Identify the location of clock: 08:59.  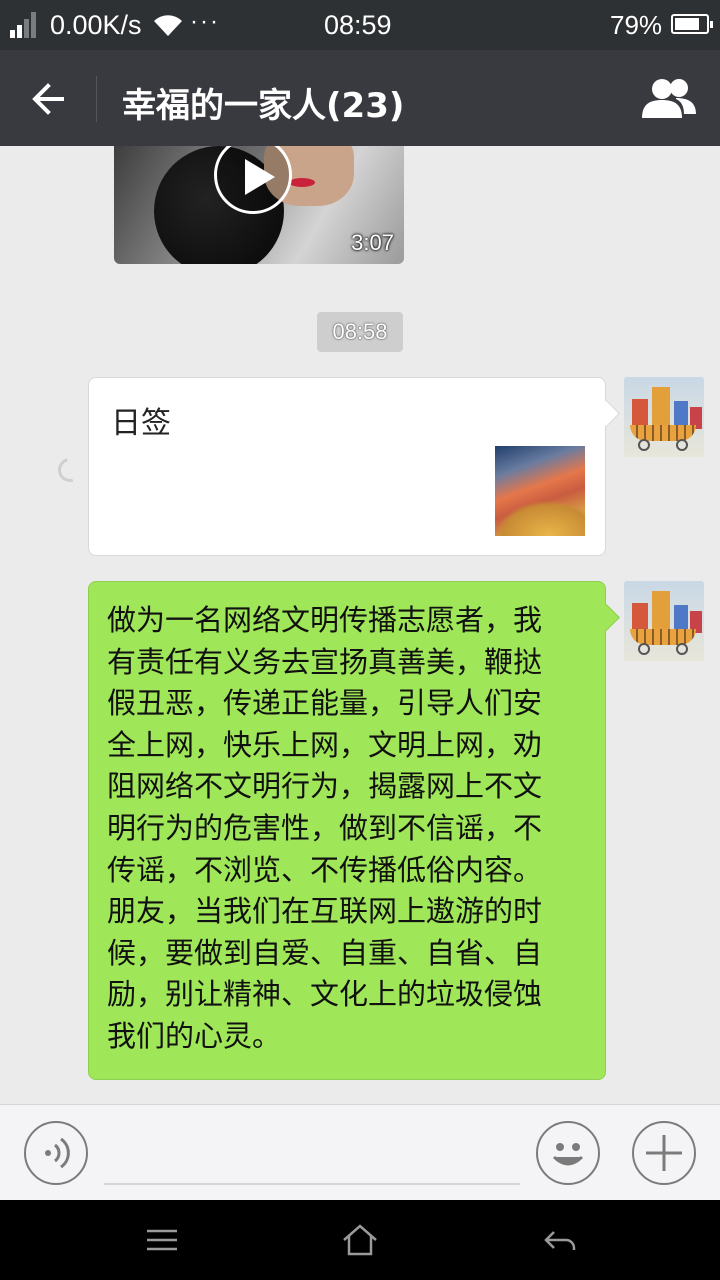
(358, 25).